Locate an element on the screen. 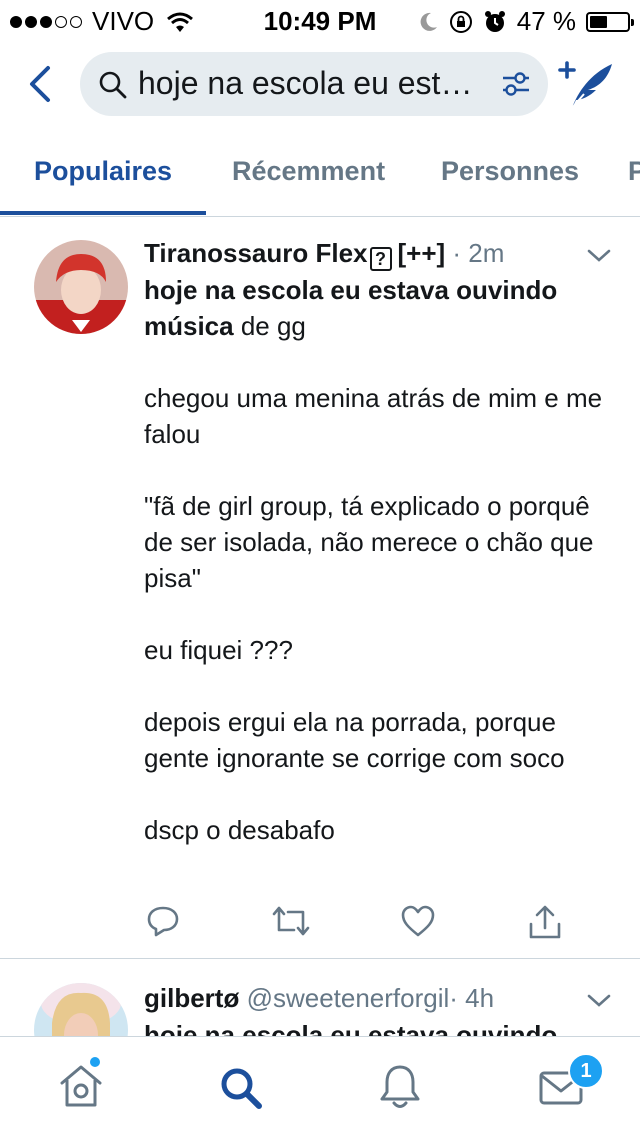 Image resolution: width=640 pixels, height=1137 pixels. search-match-highlight: hoje na escola eu estava ouvindo is located at coordinates (351, 1028).